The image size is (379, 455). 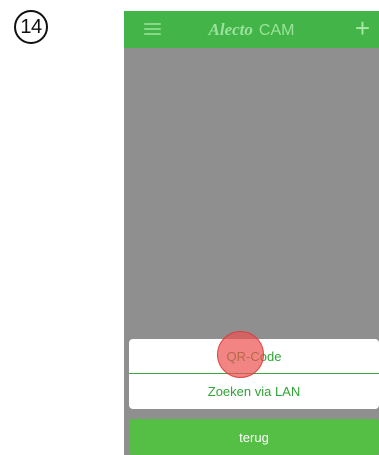 What do you see at coordinates (362, 28) in the screenshot?
I see `plus-icon: +` at bounding box center [362, 28].